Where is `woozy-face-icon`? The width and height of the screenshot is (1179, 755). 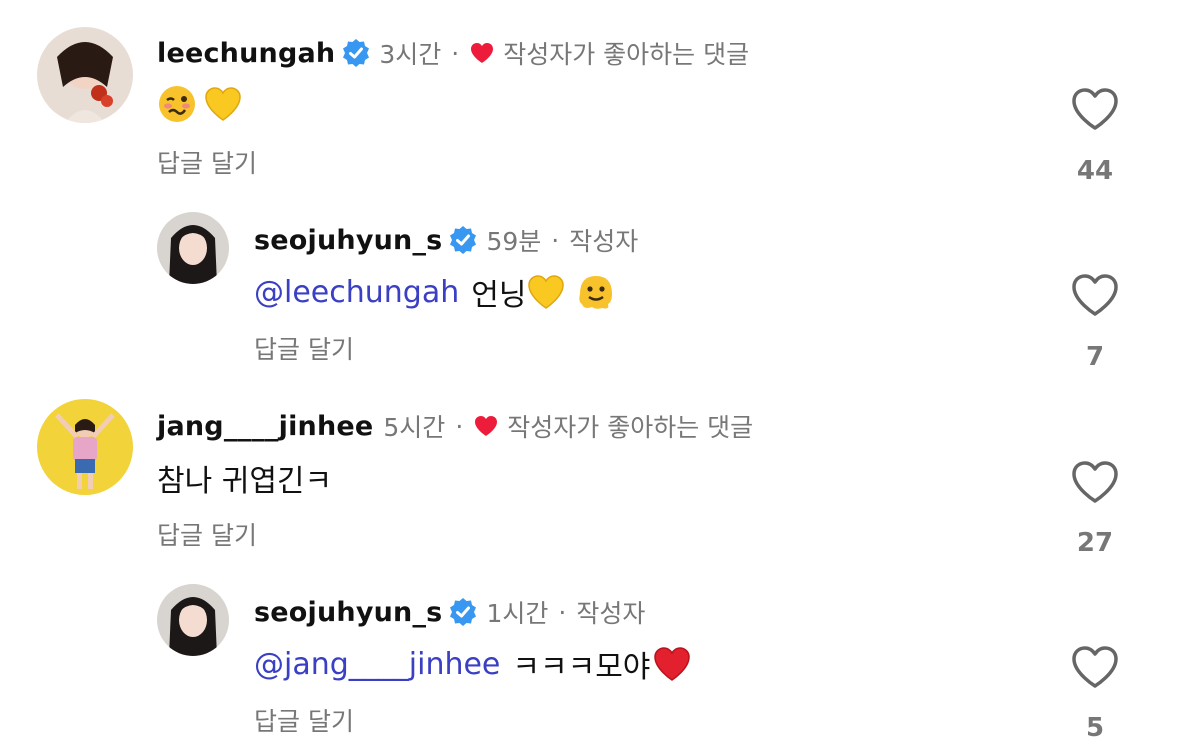
woozy-face-icon is located at coordinates (177, 104).